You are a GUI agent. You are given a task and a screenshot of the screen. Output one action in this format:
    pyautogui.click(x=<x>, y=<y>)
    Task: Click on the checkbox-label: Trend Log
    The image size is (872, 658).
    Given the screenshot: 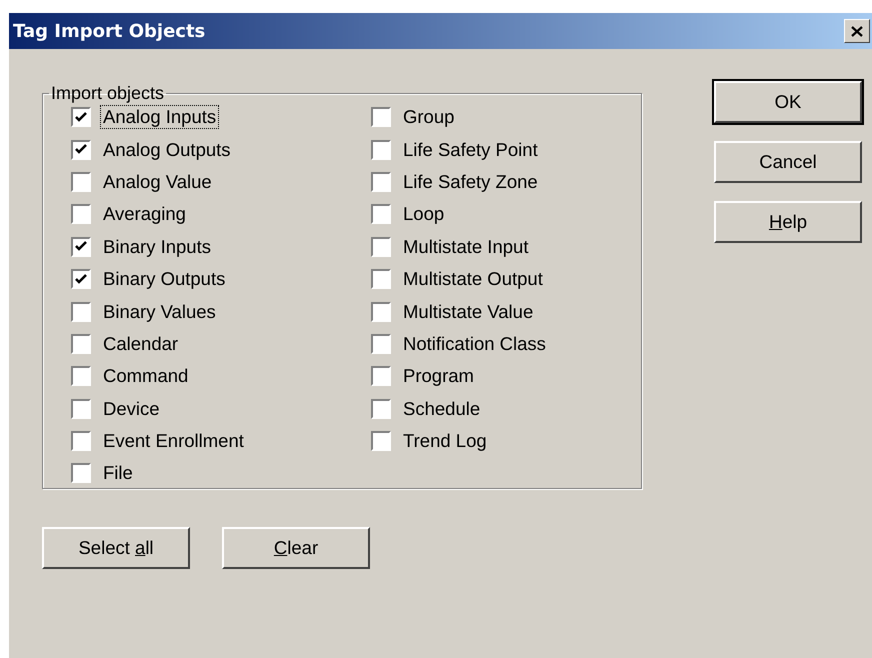 What is the action you would take?
    pyautogui.click(x=445, y=441)
    